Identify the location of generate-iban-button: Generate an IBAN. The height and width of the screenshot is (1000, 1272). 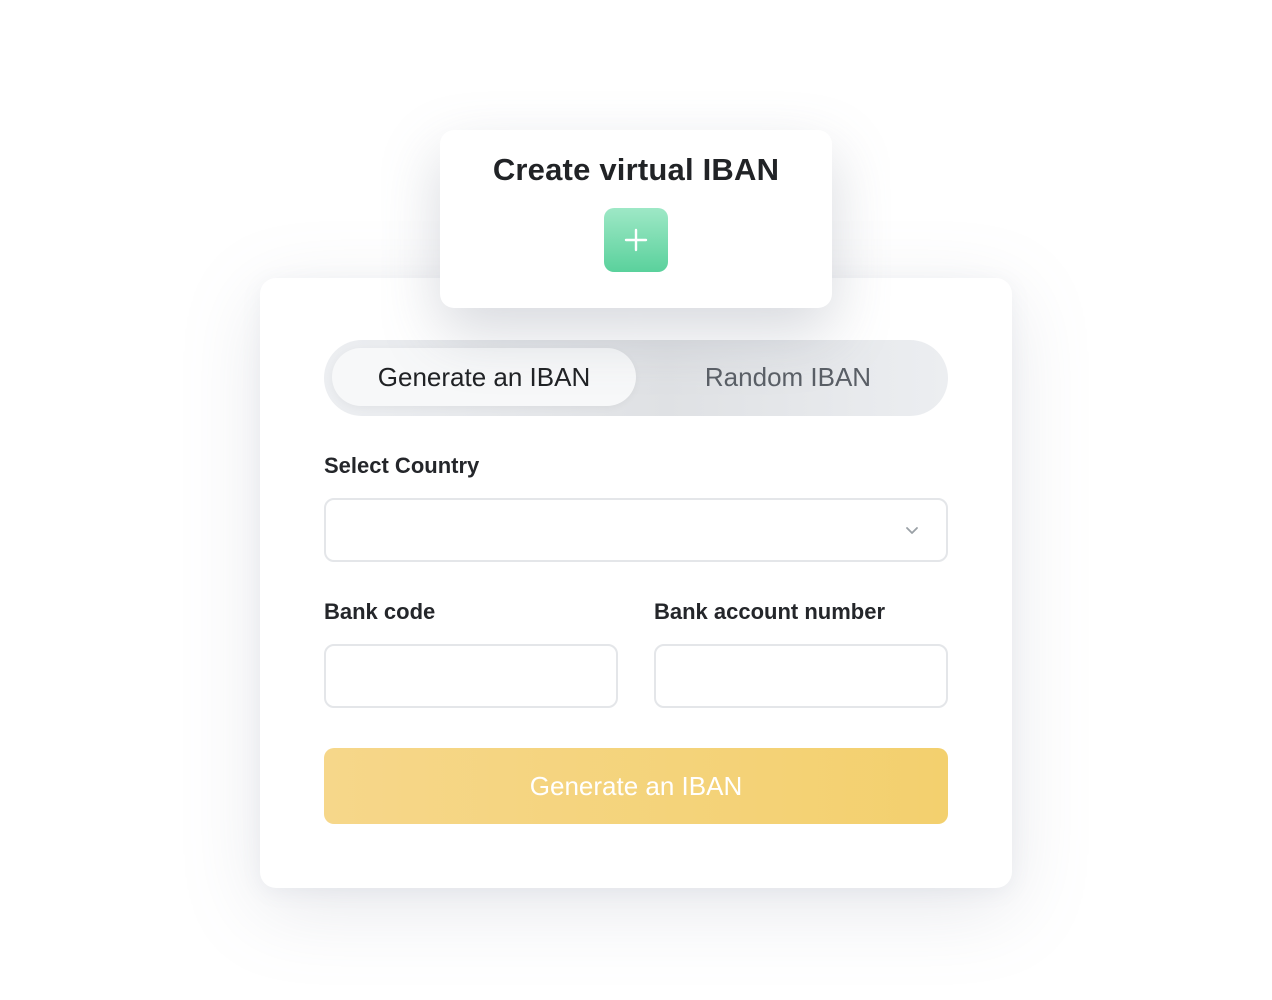
(636, 786).